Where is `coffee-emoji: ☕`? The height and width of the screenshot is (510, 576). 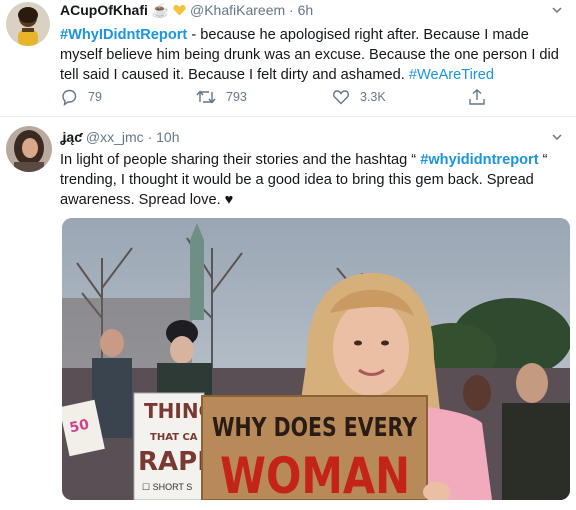 coffee-emoji: ☕ is located at coordinates (160, 10).